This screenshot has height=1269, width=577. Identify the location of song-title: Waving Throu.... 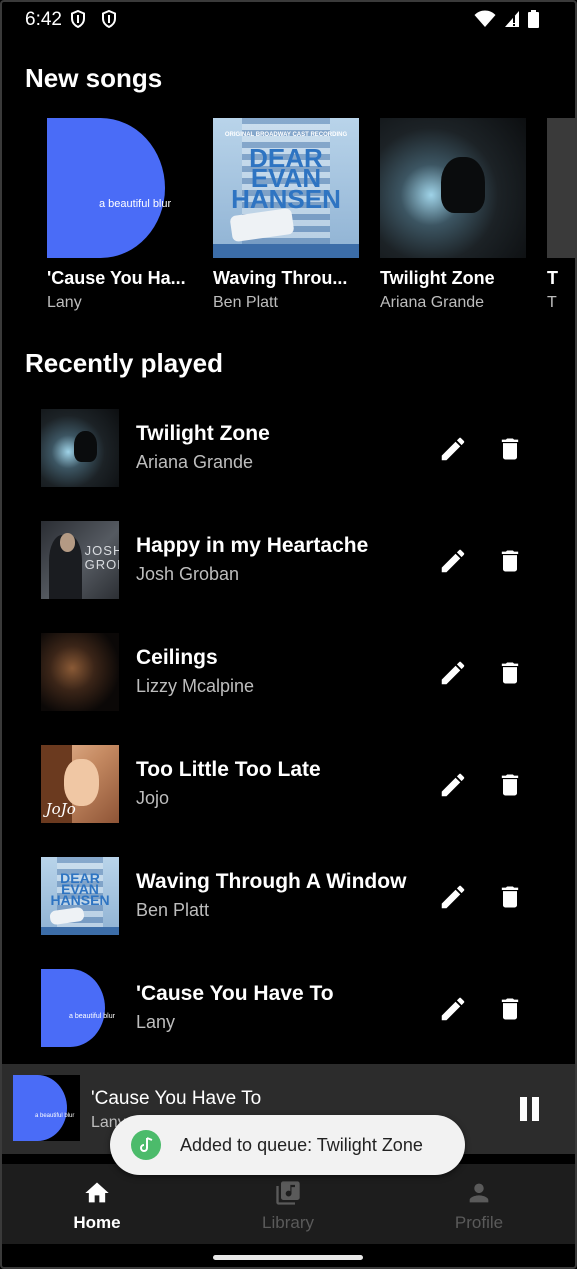
(280, 278).